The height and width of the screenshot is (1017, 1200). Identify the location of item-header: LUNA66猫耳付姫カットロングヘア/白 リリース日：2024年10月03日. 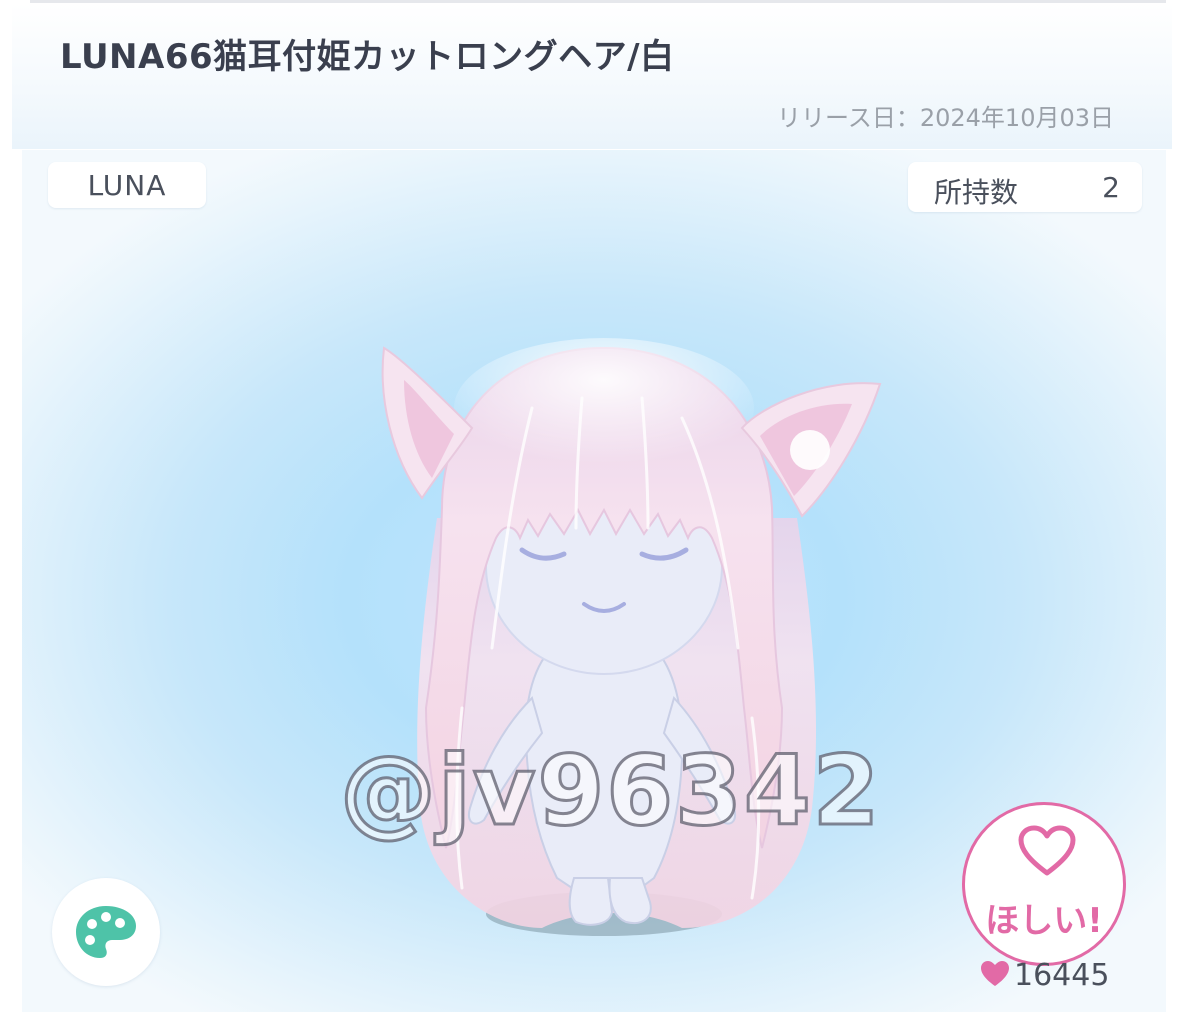
(592, 76).